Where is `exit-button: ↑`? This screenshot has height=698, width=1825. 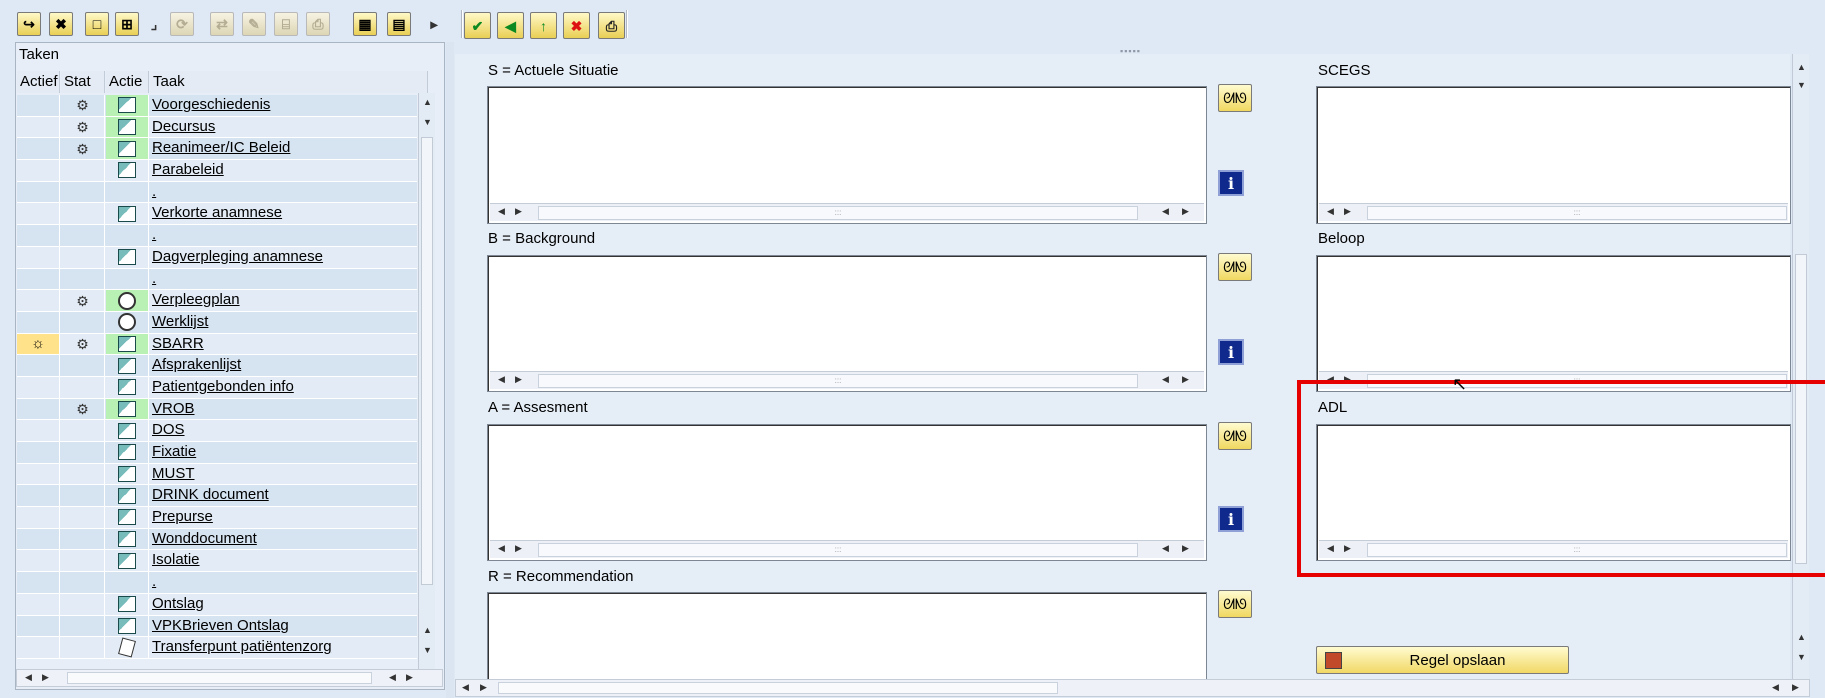 exit-button: ↑ is located at coordinates (543, 25).